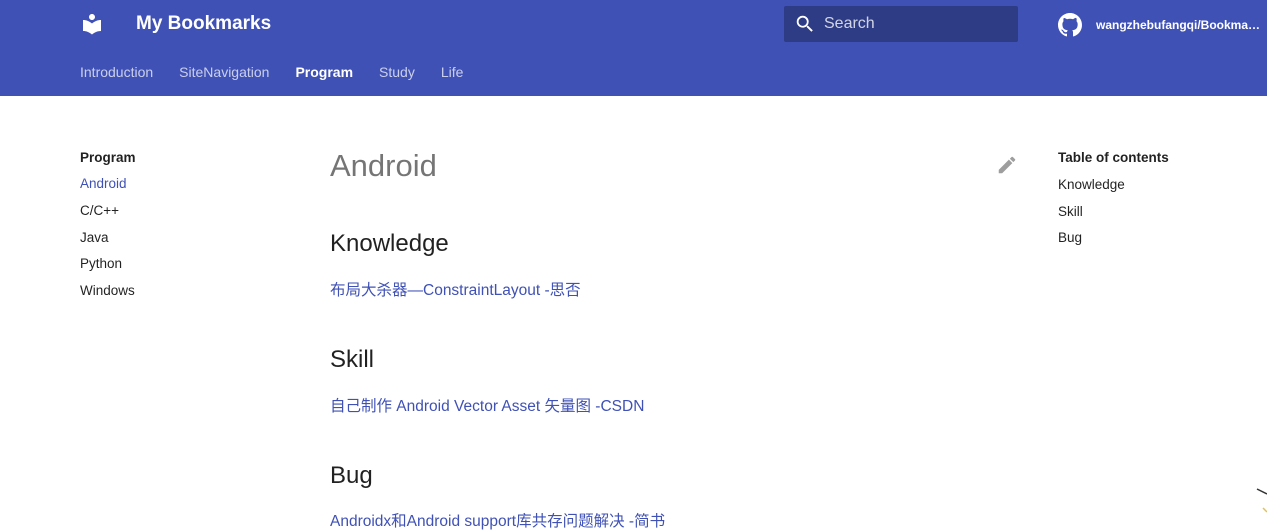 The image size is (1267, 532). I want to click on bookmark-link: 自己制作 Android Vector Asset 矢量图 -CSDN, so click(487, 407).